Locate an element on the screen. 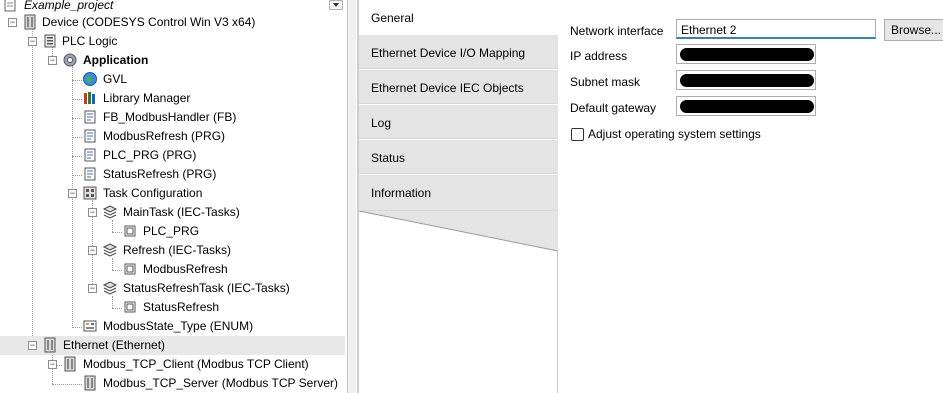  network-interface-field: Ethernet 2 is located at coordinates (776, 29).